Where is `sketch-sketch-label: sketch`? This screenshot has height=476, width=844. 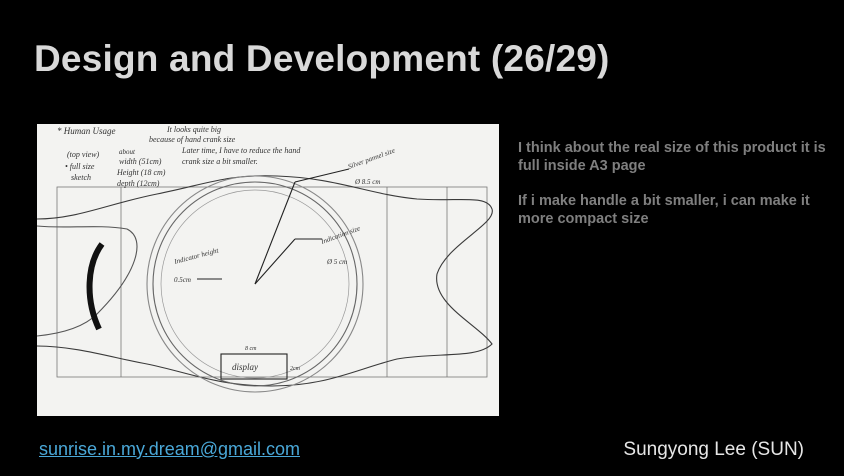 sketch-sketch-label: sketch is located at coordinates (81, 177).